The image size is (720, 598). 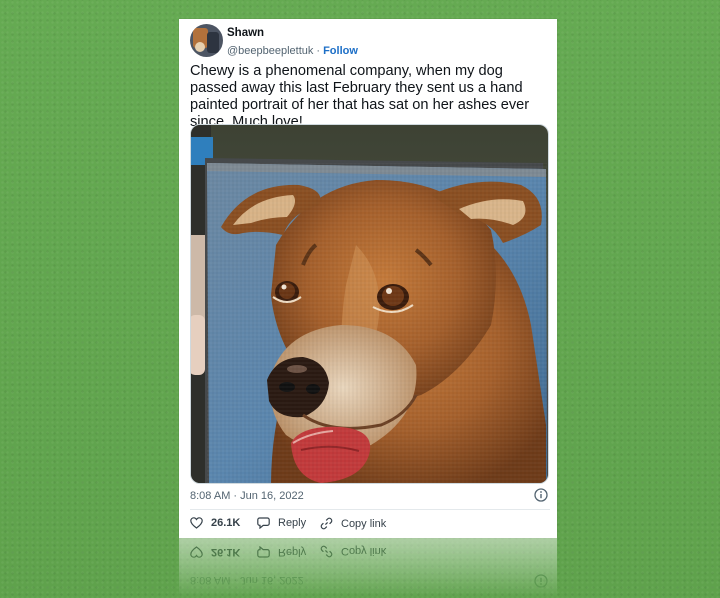 I want to click on reflection-like: 26.1K, so click(x=215, y=552).